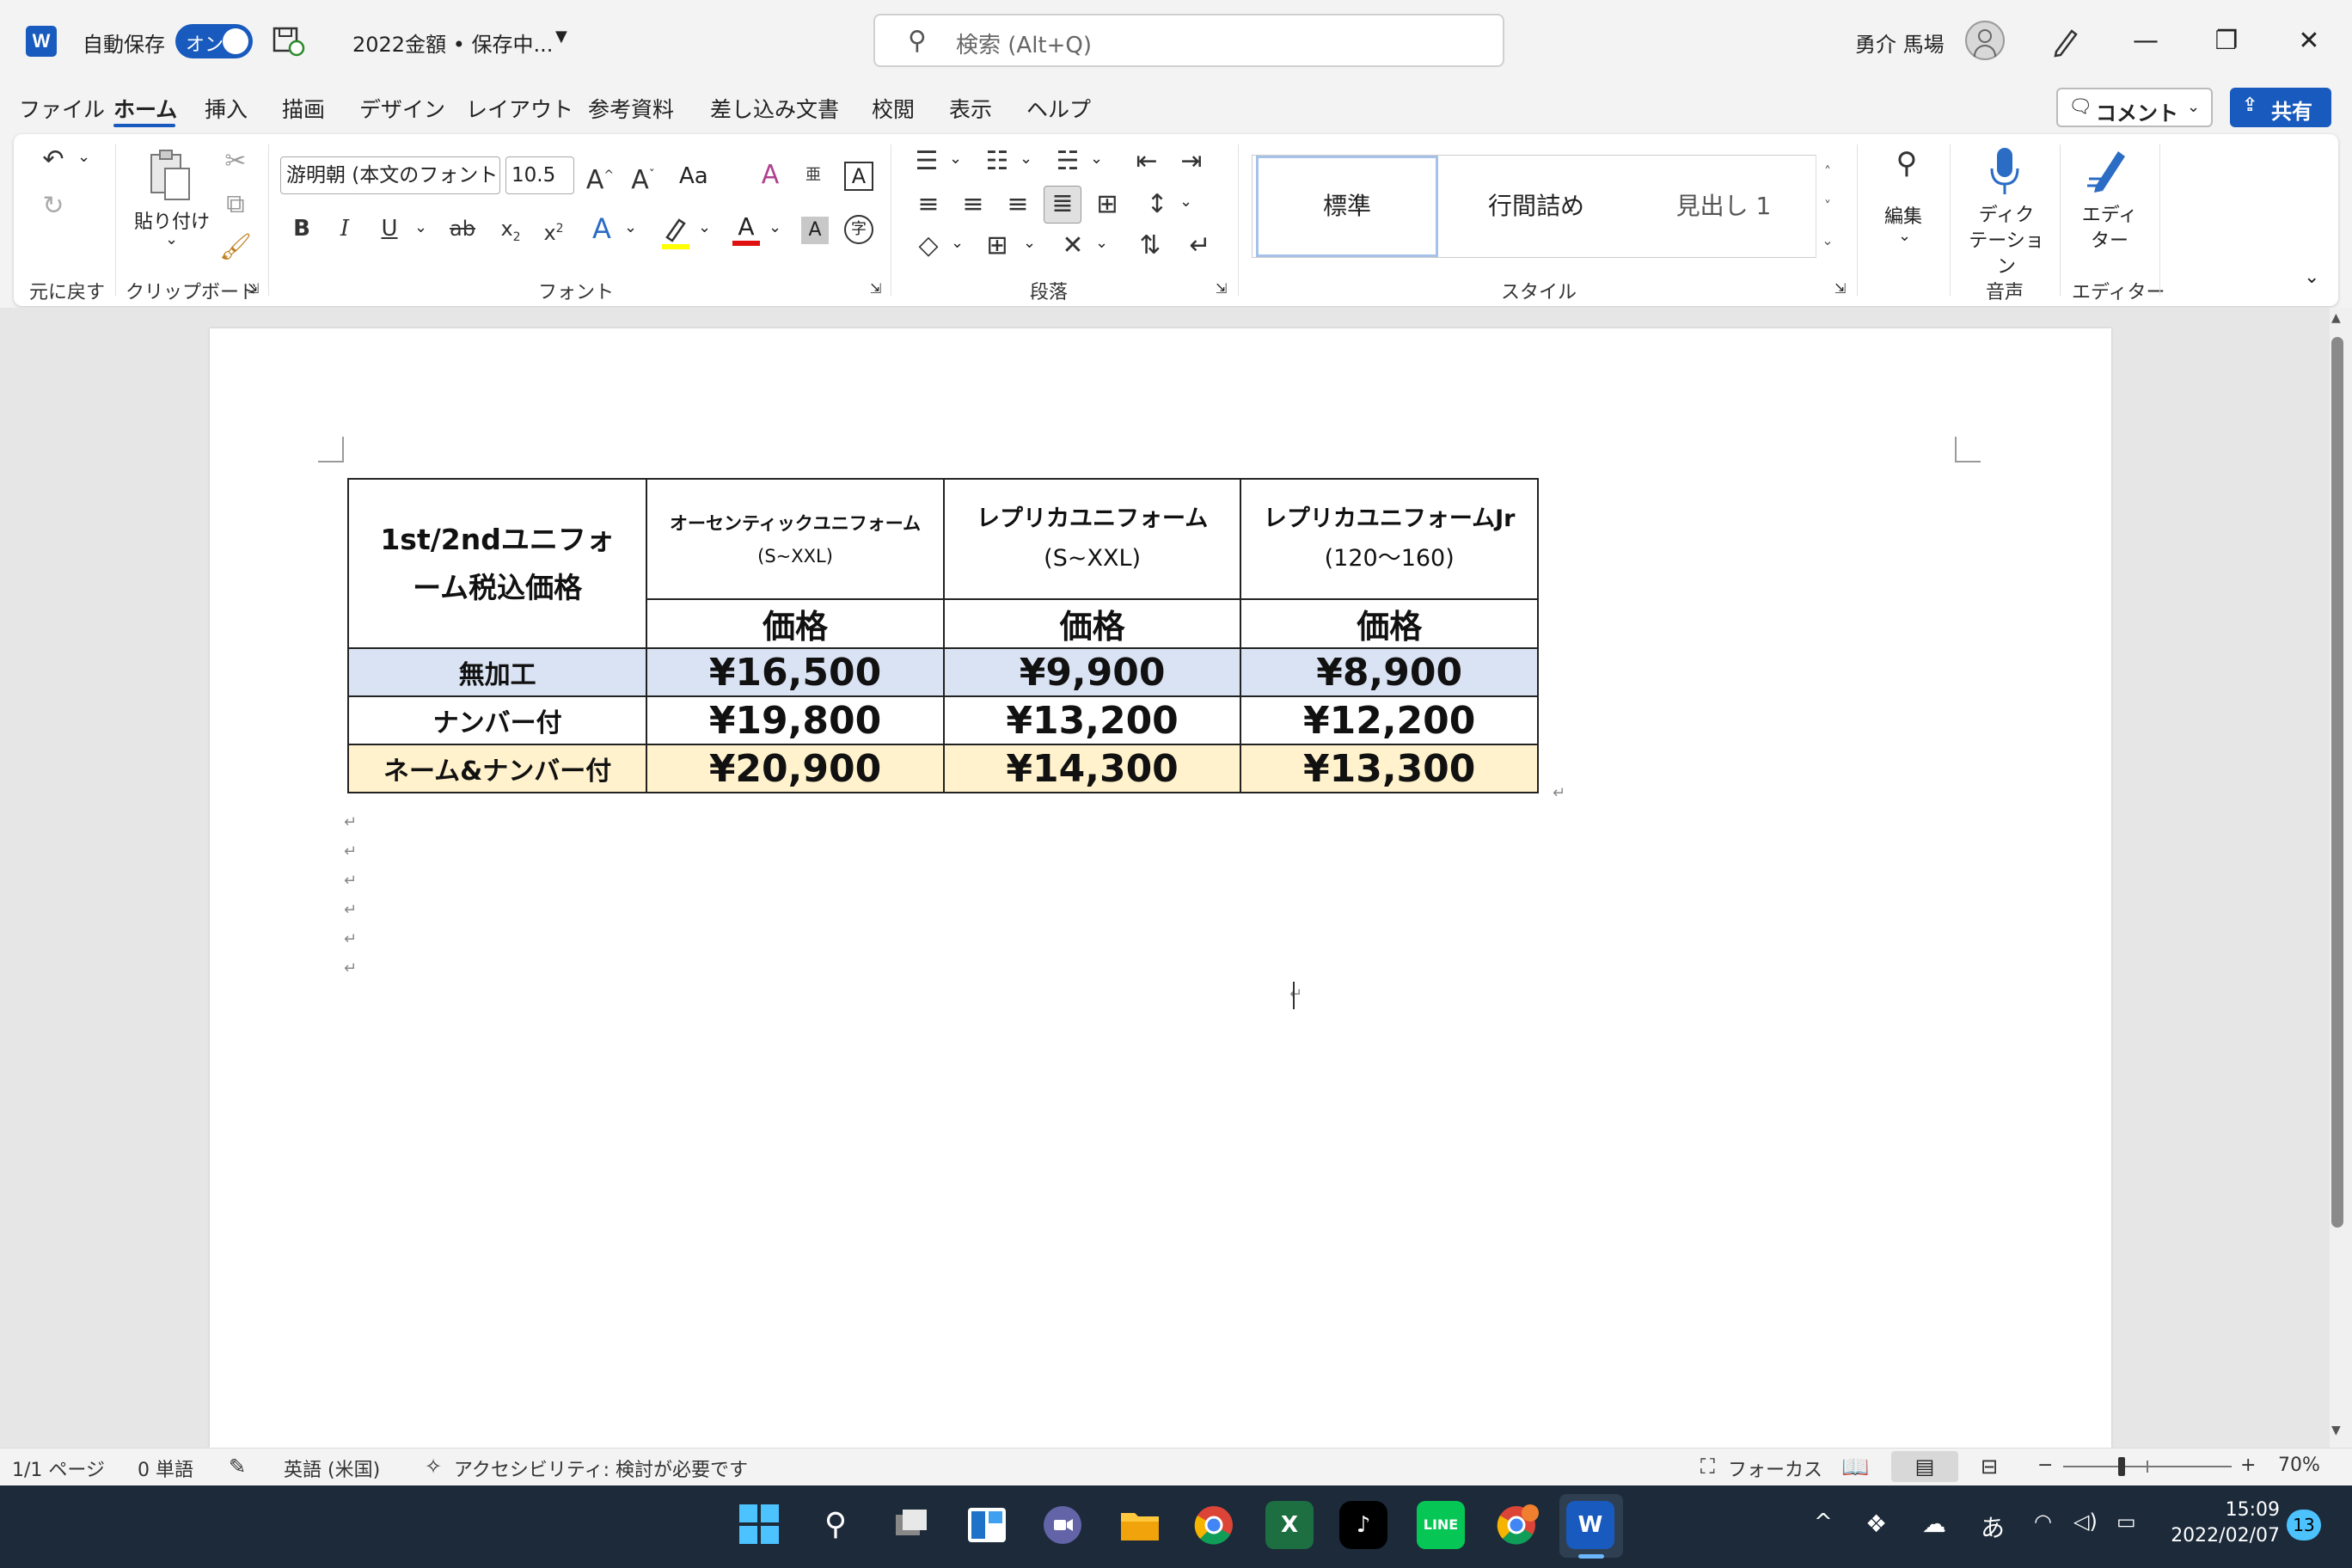  Describe the element at coordinates (226, 108) in the screenshot. I see `tab-insert: 挿入` at that location.